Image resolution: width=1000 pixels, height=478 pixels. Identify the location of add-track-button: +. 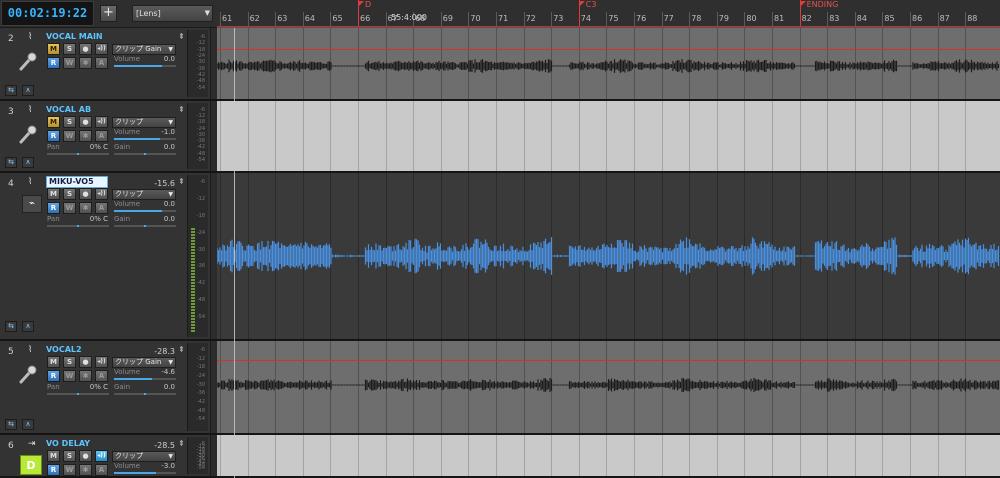
(108, 13).